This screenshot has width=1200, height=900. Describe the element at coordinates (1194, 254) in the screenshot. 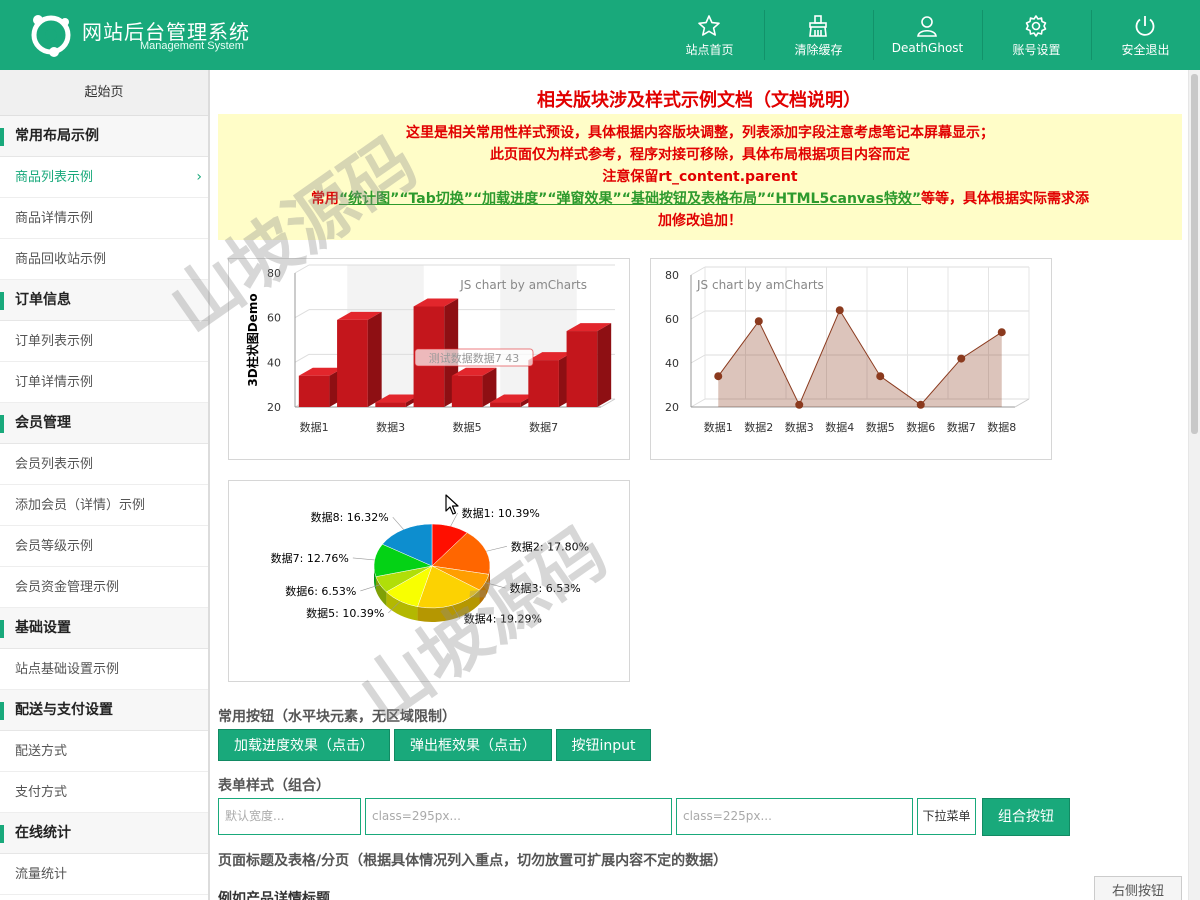

I see `scrollbar-thumb` at that location.